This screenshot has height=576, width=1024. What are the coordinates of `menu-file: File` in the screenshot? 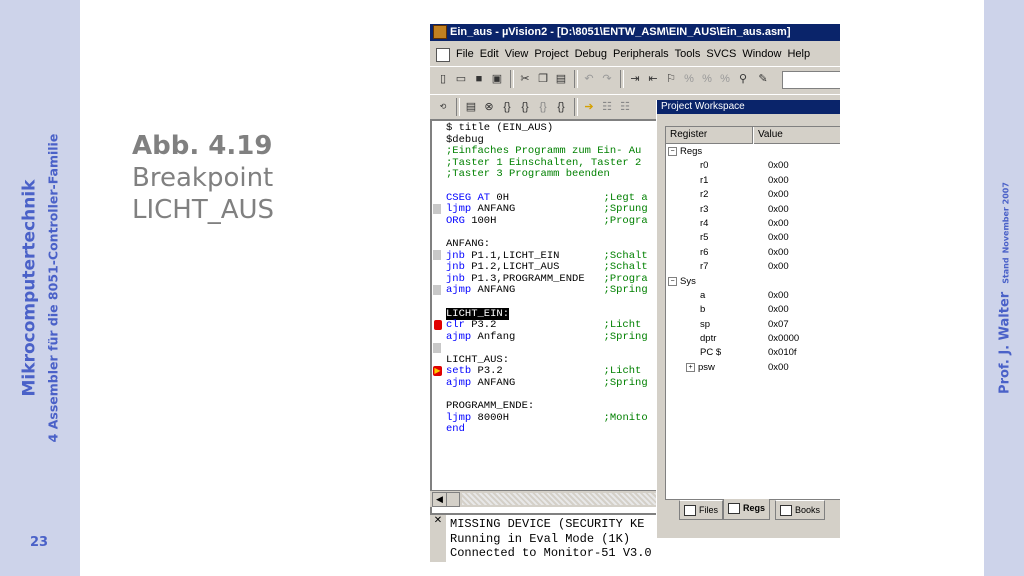 It's located at (465, 54).